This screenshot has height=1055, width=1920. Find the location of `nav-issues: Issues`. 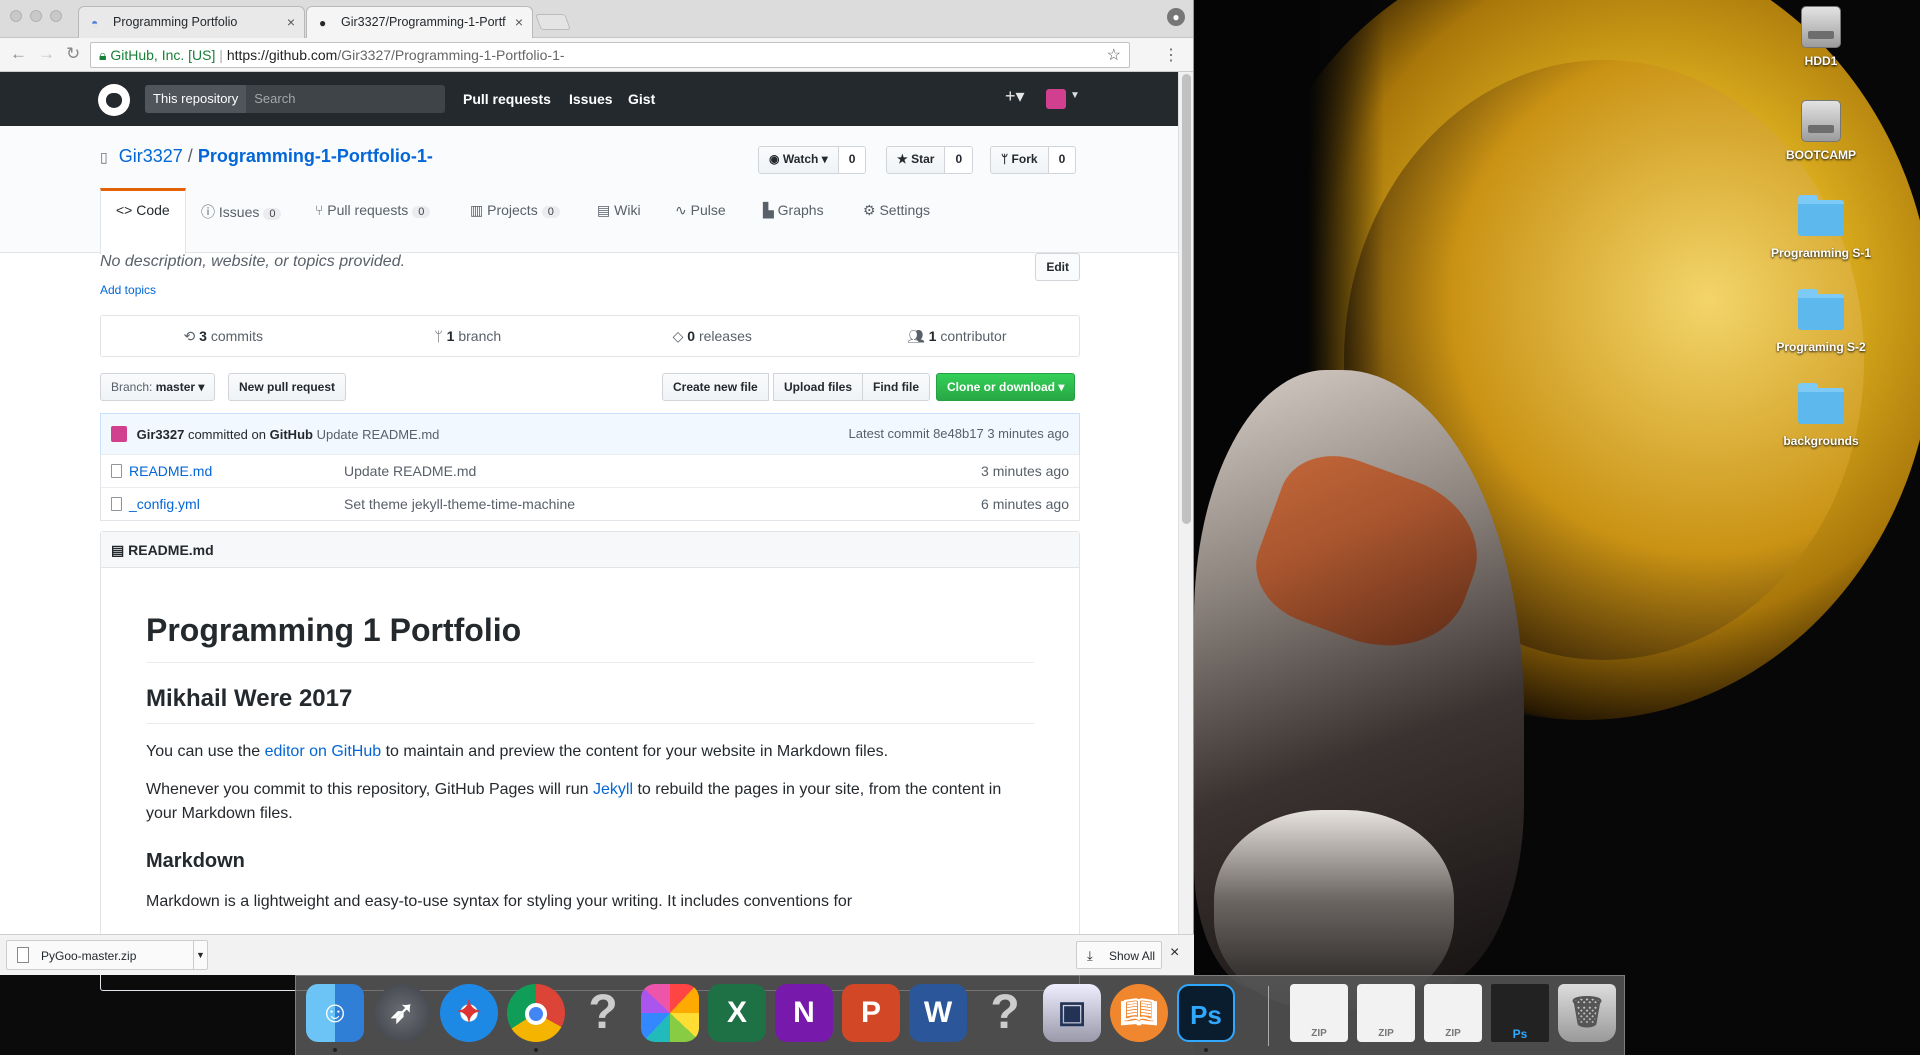

nav-issues: Issues is located at coordinates (591, 99).